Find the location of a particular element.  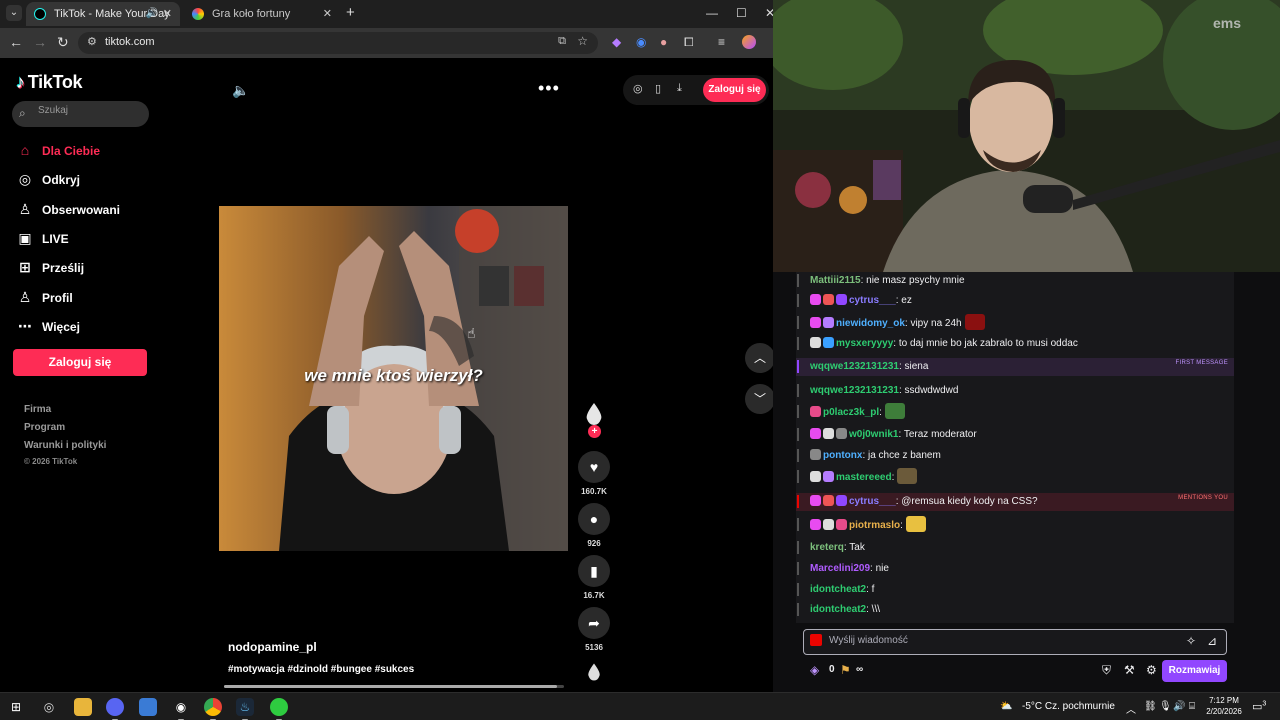

back-arrow-icon: ← is located at coordinates (16, 42).